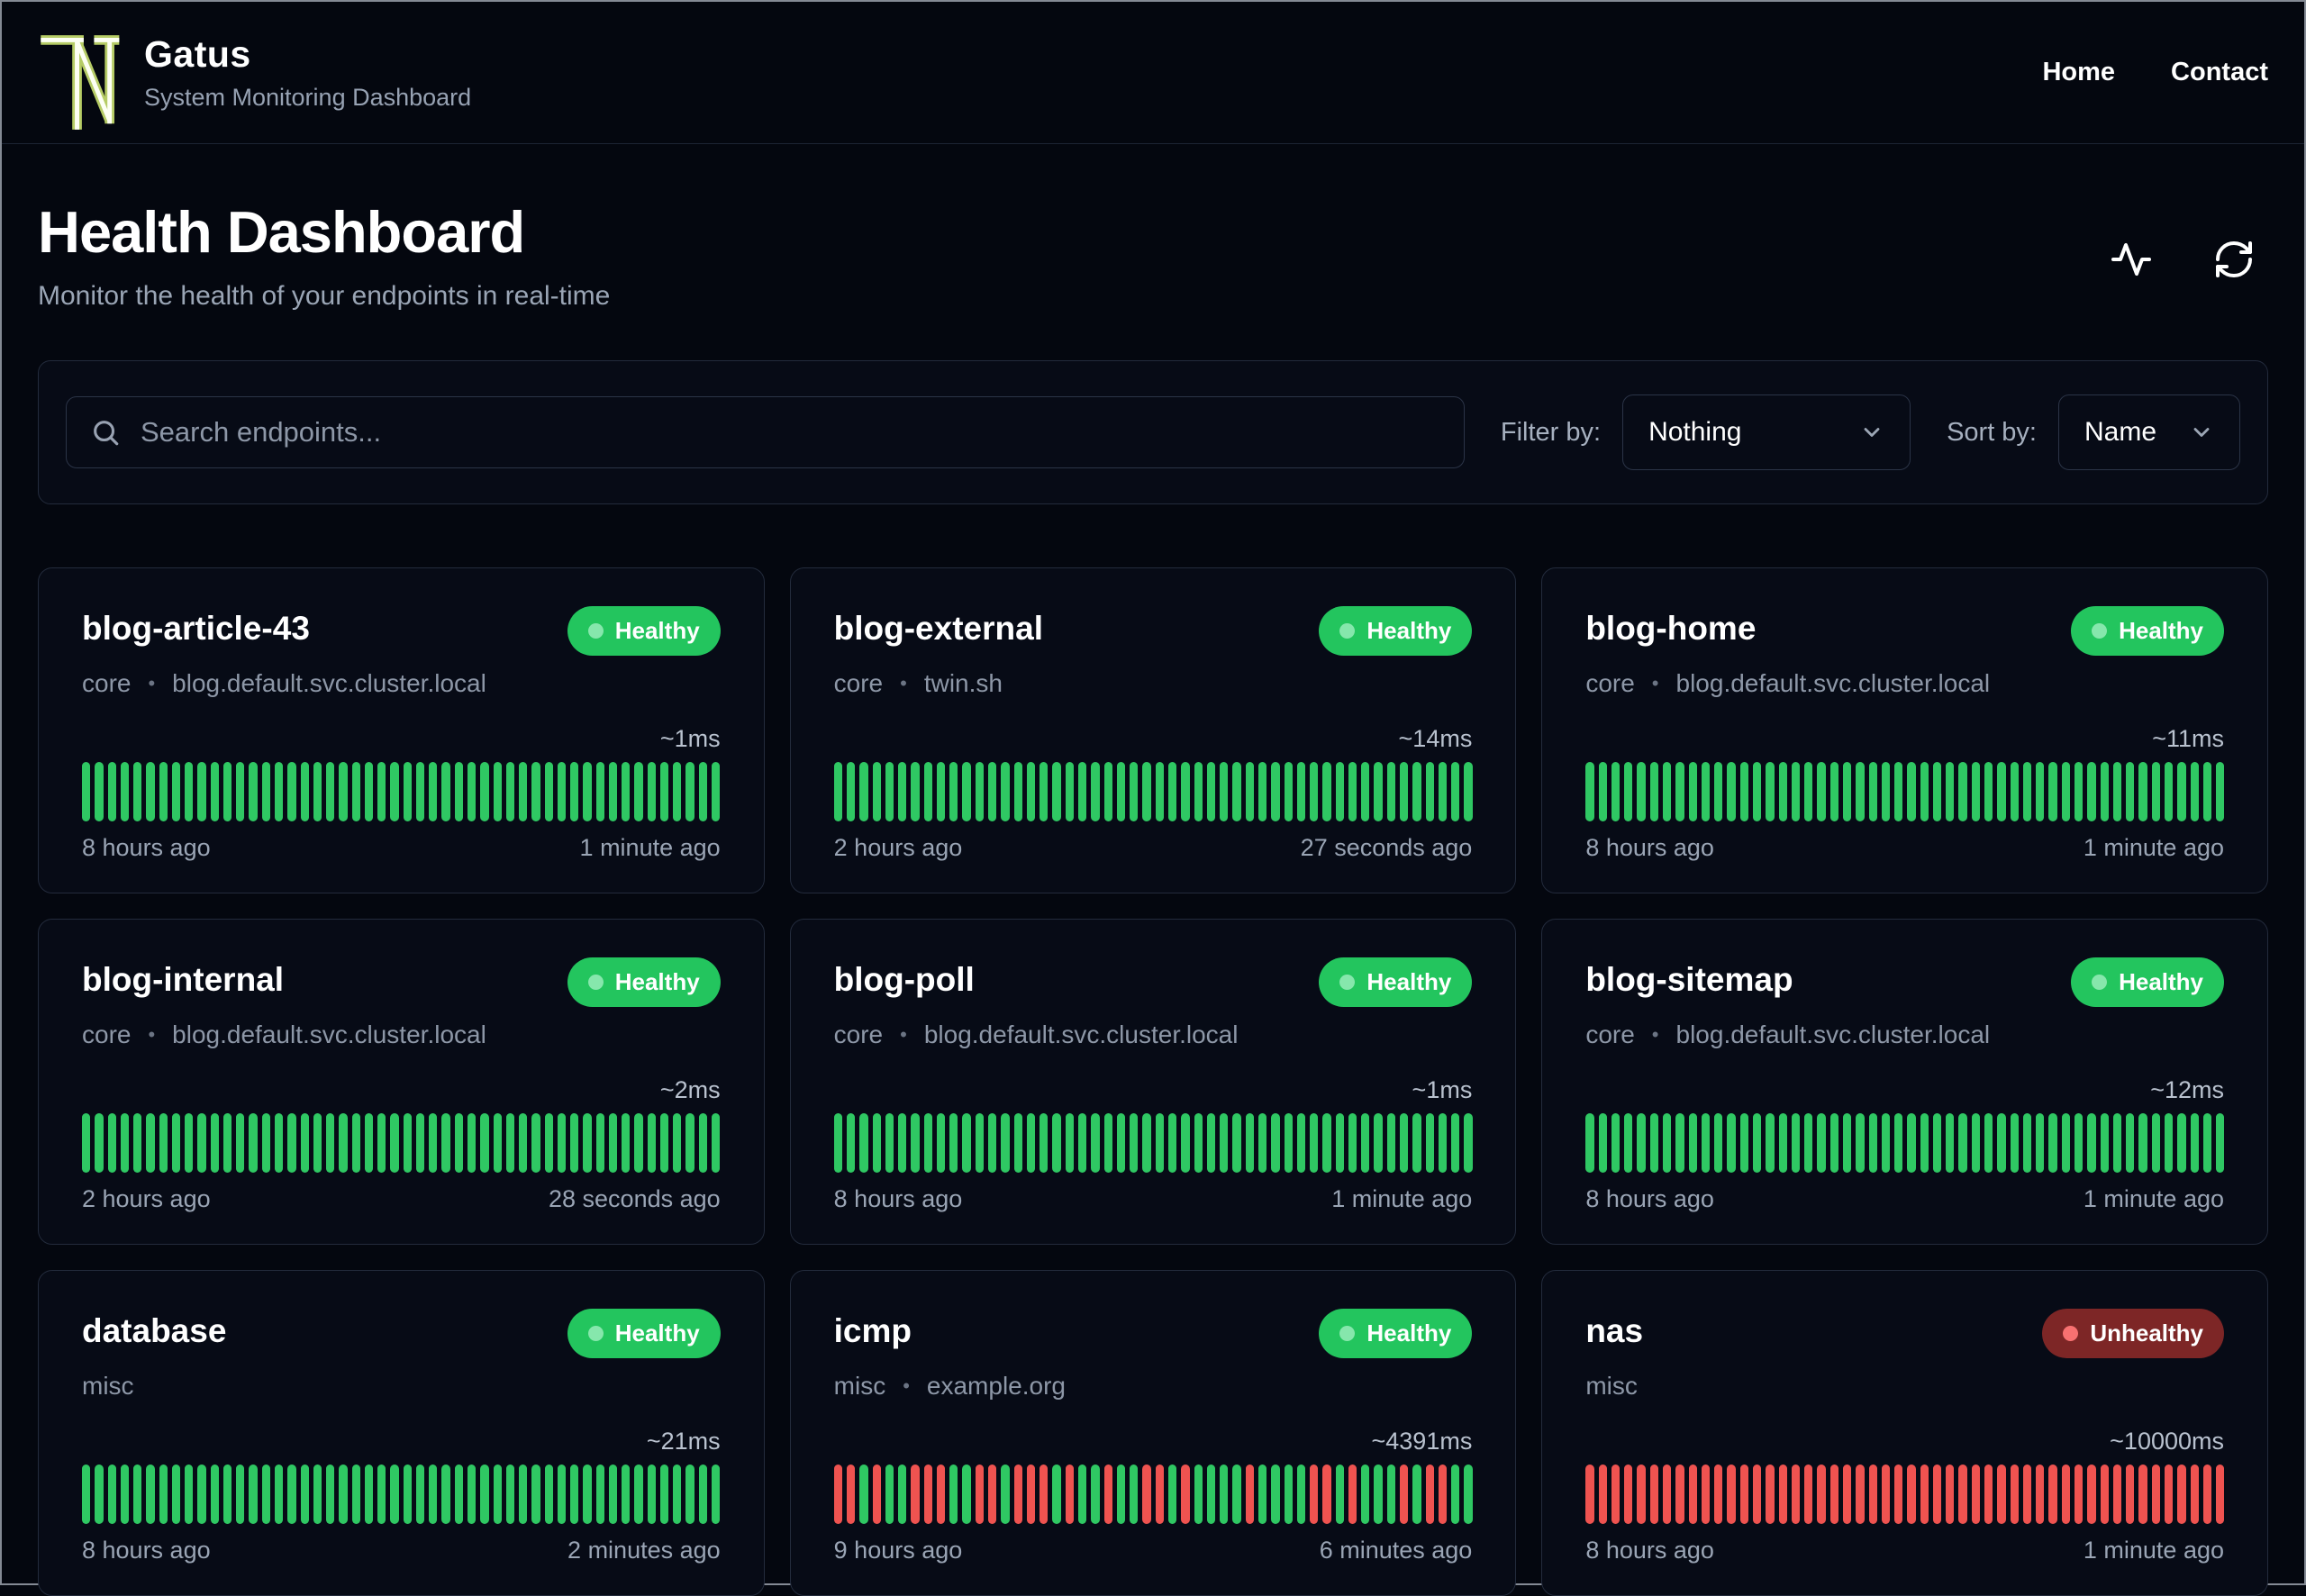 This screenshot has height=1596, width=2306. Describe the element at coordinates (898, 1550) in the screenshot. I see `oldest-timestamp: 9 hours ago` at that location.